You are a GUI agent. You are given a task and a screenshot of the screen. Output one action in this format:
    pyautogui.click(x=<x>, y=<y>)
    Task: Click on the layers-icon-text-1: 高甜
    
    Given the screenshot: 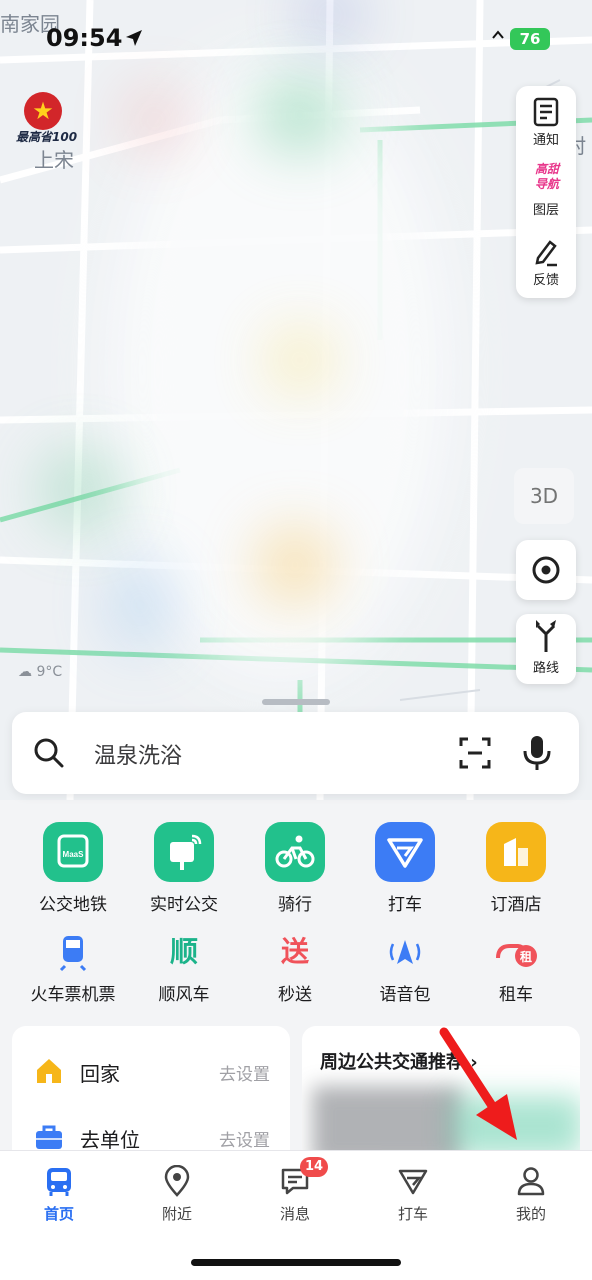 What is the action you would take?
    pyautogui.click(x=546, y=169)
    